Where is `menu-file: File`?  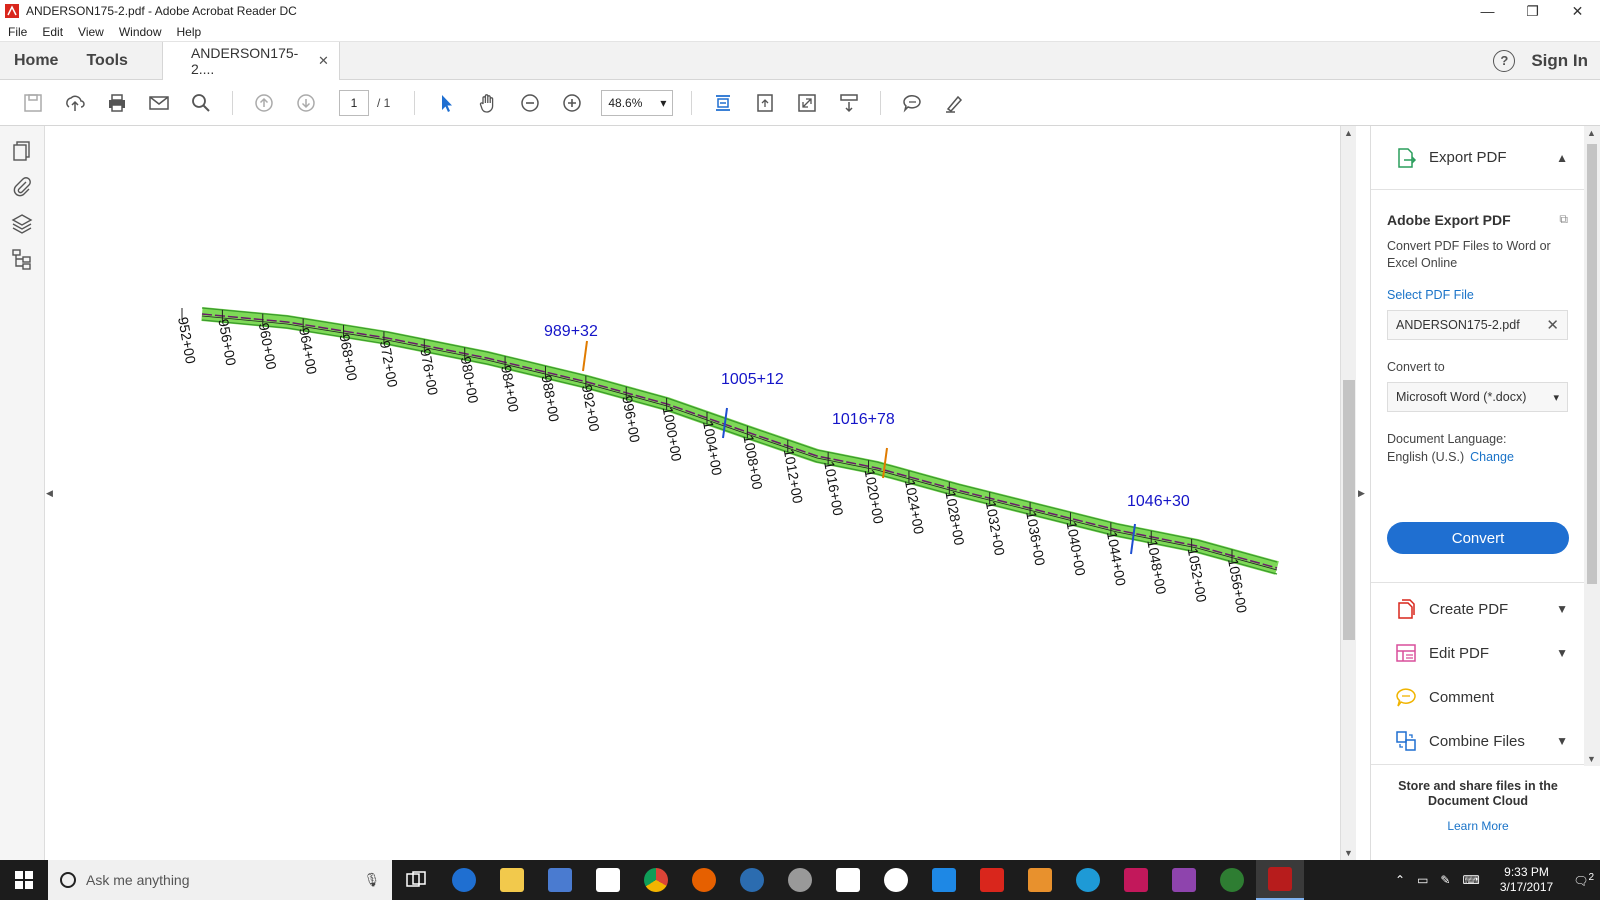 menu-file: File is located at coordinates (17, 32).